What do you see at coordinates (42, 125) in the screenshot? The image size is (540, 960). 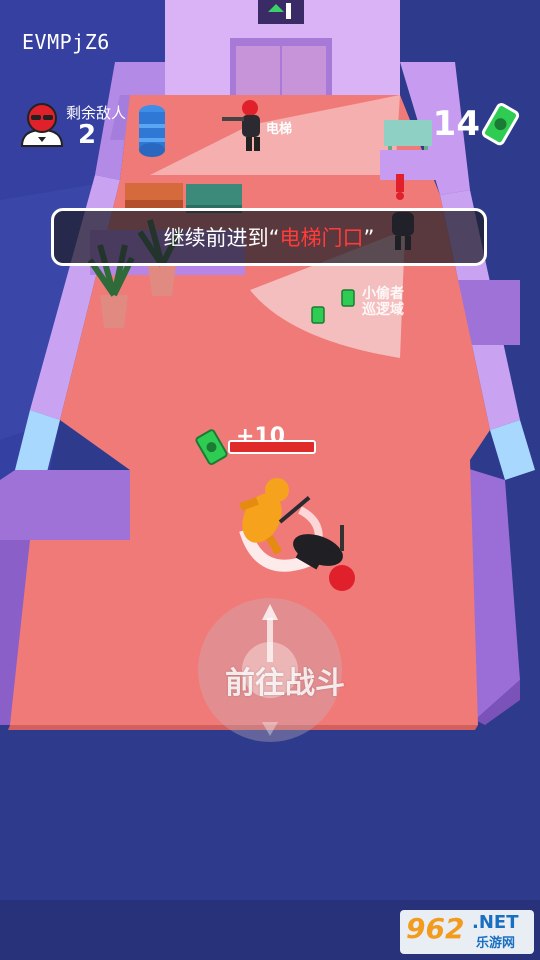 I see `enemy-avatar-icon` at bounding box center [42, 125].